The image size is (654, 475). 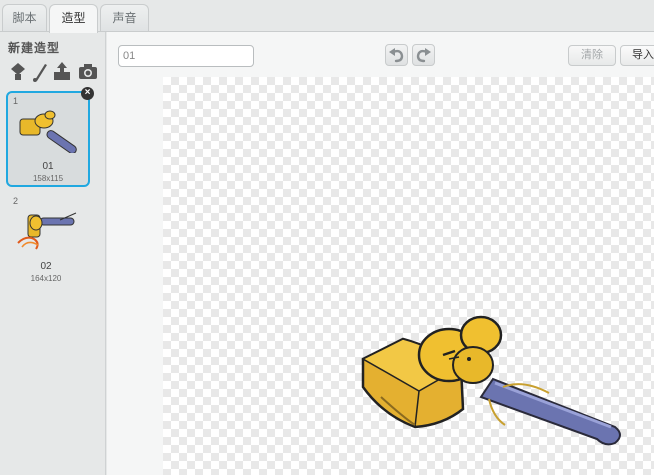 I want to click on new-costume-tools, so click(x=54, y=71).